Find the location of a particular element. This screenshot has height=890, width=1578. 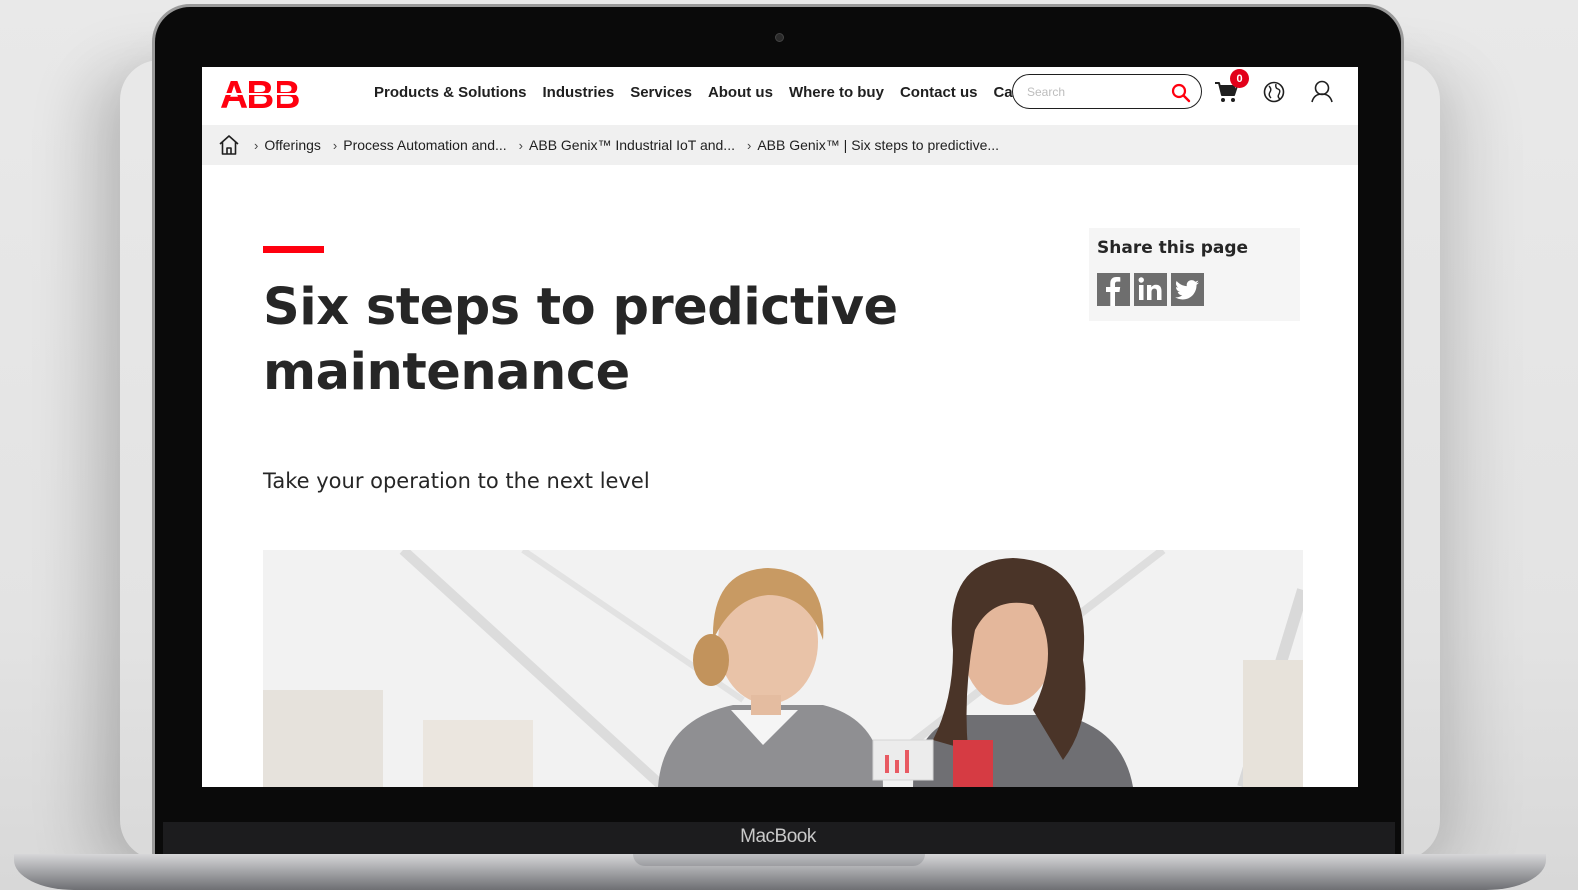

nav-services: Services is located at coordinates (661, 92).